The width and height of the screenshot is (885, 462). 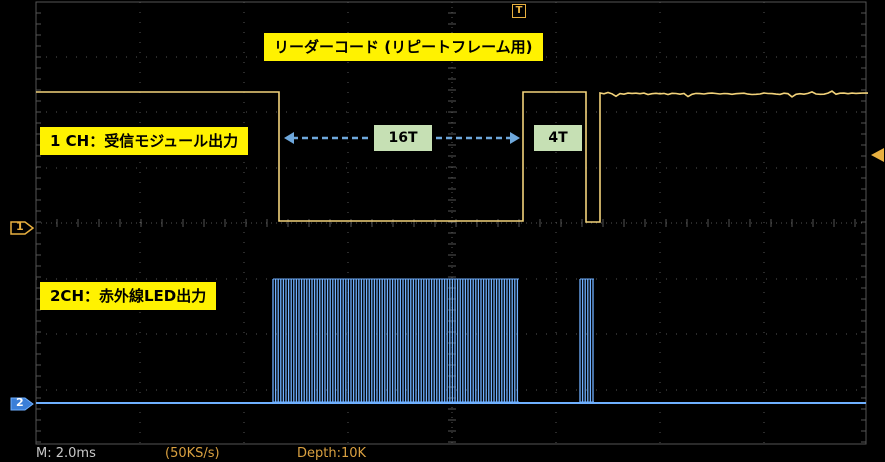 What do you see at coordinates (403, 138) in the screenshot?
I see `span-16t-tag: 16T` at bounding box center [403, 138].